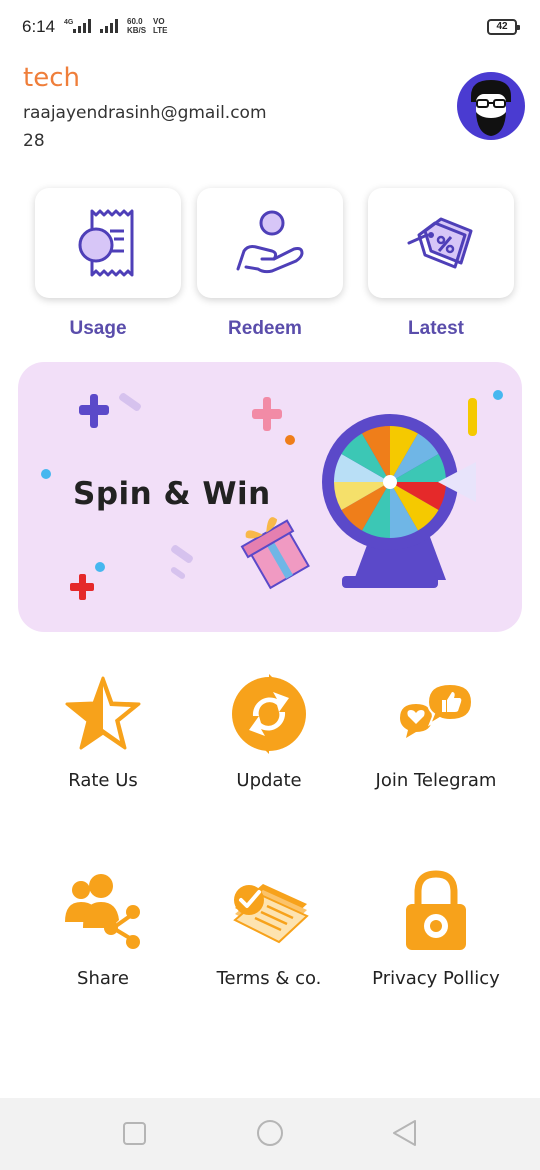 The width and height of the screenshot is (540, 1170). Describe the element at coordinates (135, 21) in the screenshot. I see `network-speed-value: 60.0` at that location.